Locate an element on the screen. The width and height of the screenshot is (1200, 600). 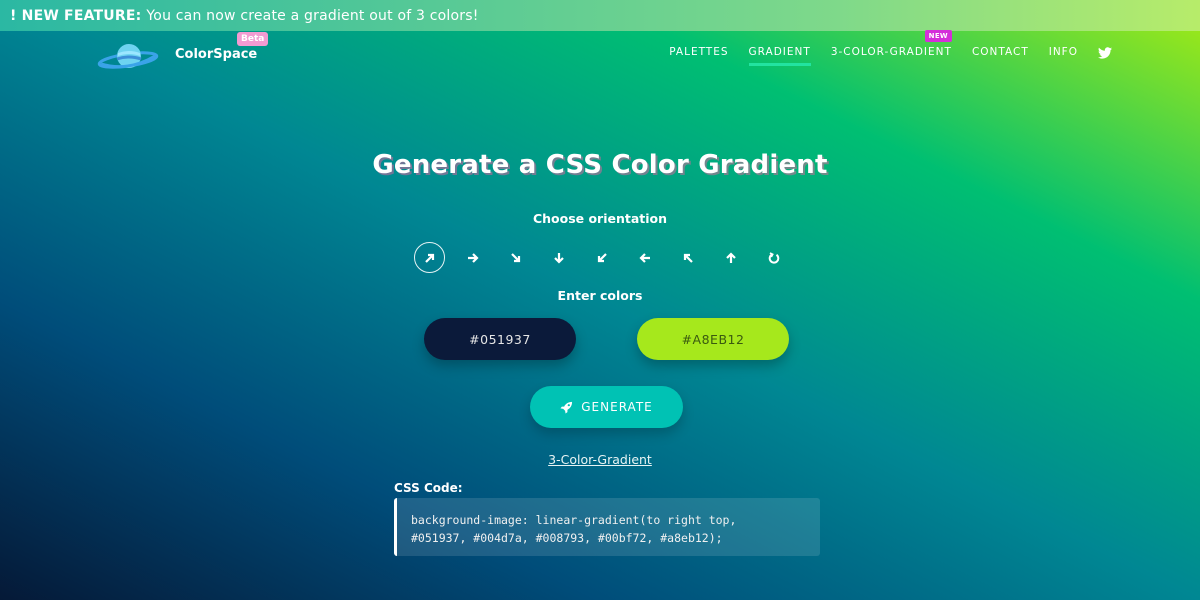
orient-down-right-button is located at coordinates (515, 257).